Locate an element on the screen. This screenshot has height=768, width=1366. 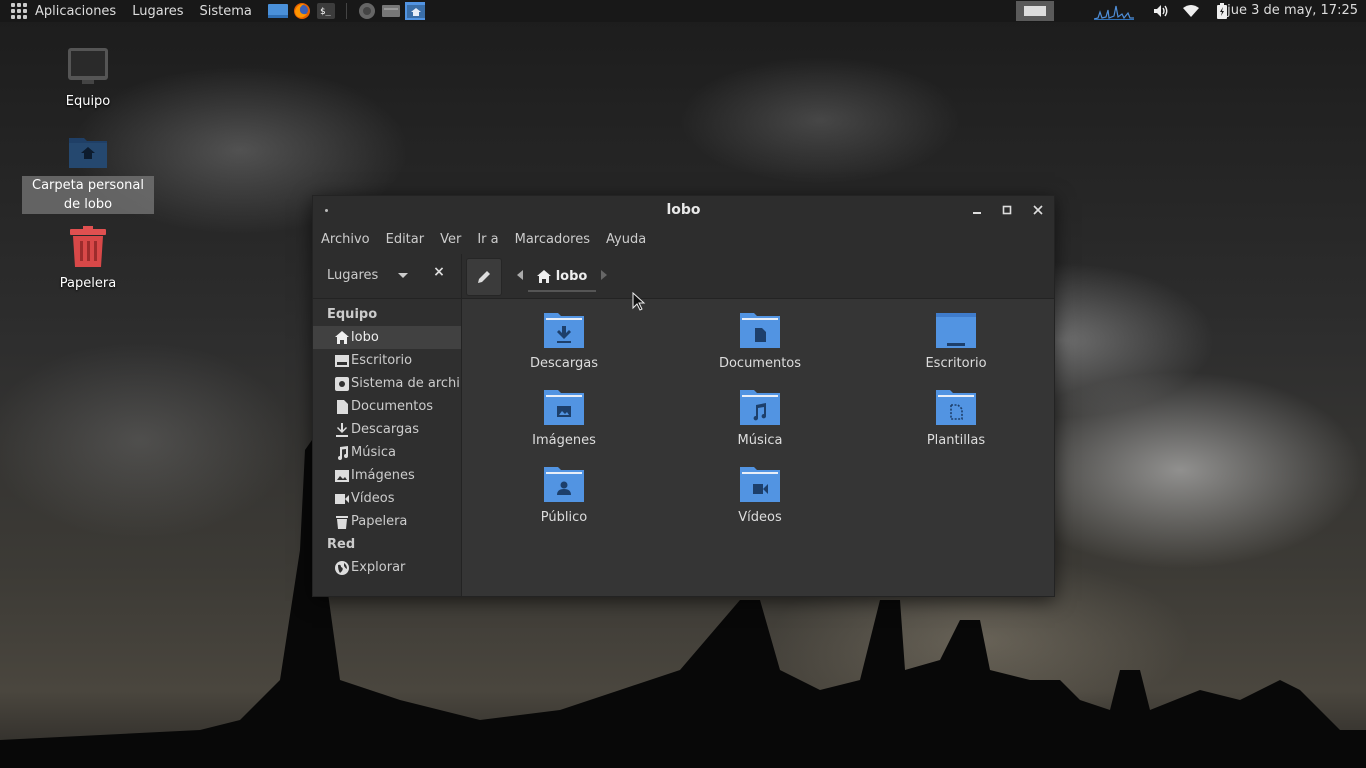
menu-ver: Ver is located at coordinates (450, 239).